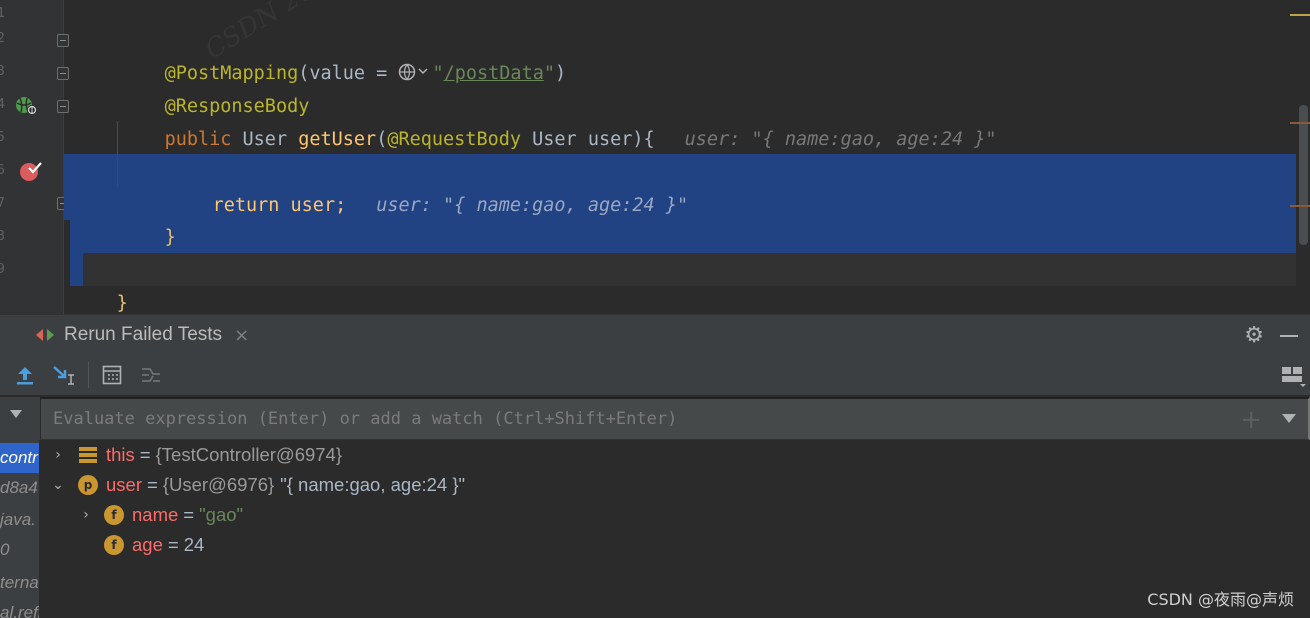 The image size is (1310, 618). Describe the element at coordinates (151, 375) in the screenshot. I see `trace-stream-icon` at that location.